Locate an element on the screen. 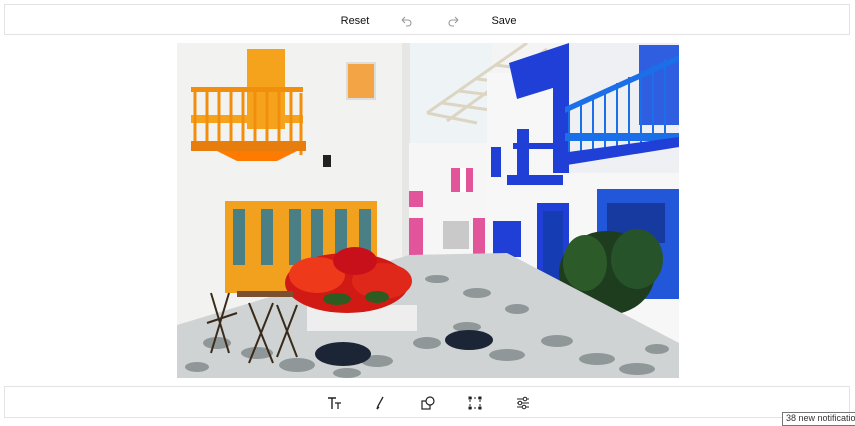  top-toolbar: Reset Save is located at coordinates (427, 19).